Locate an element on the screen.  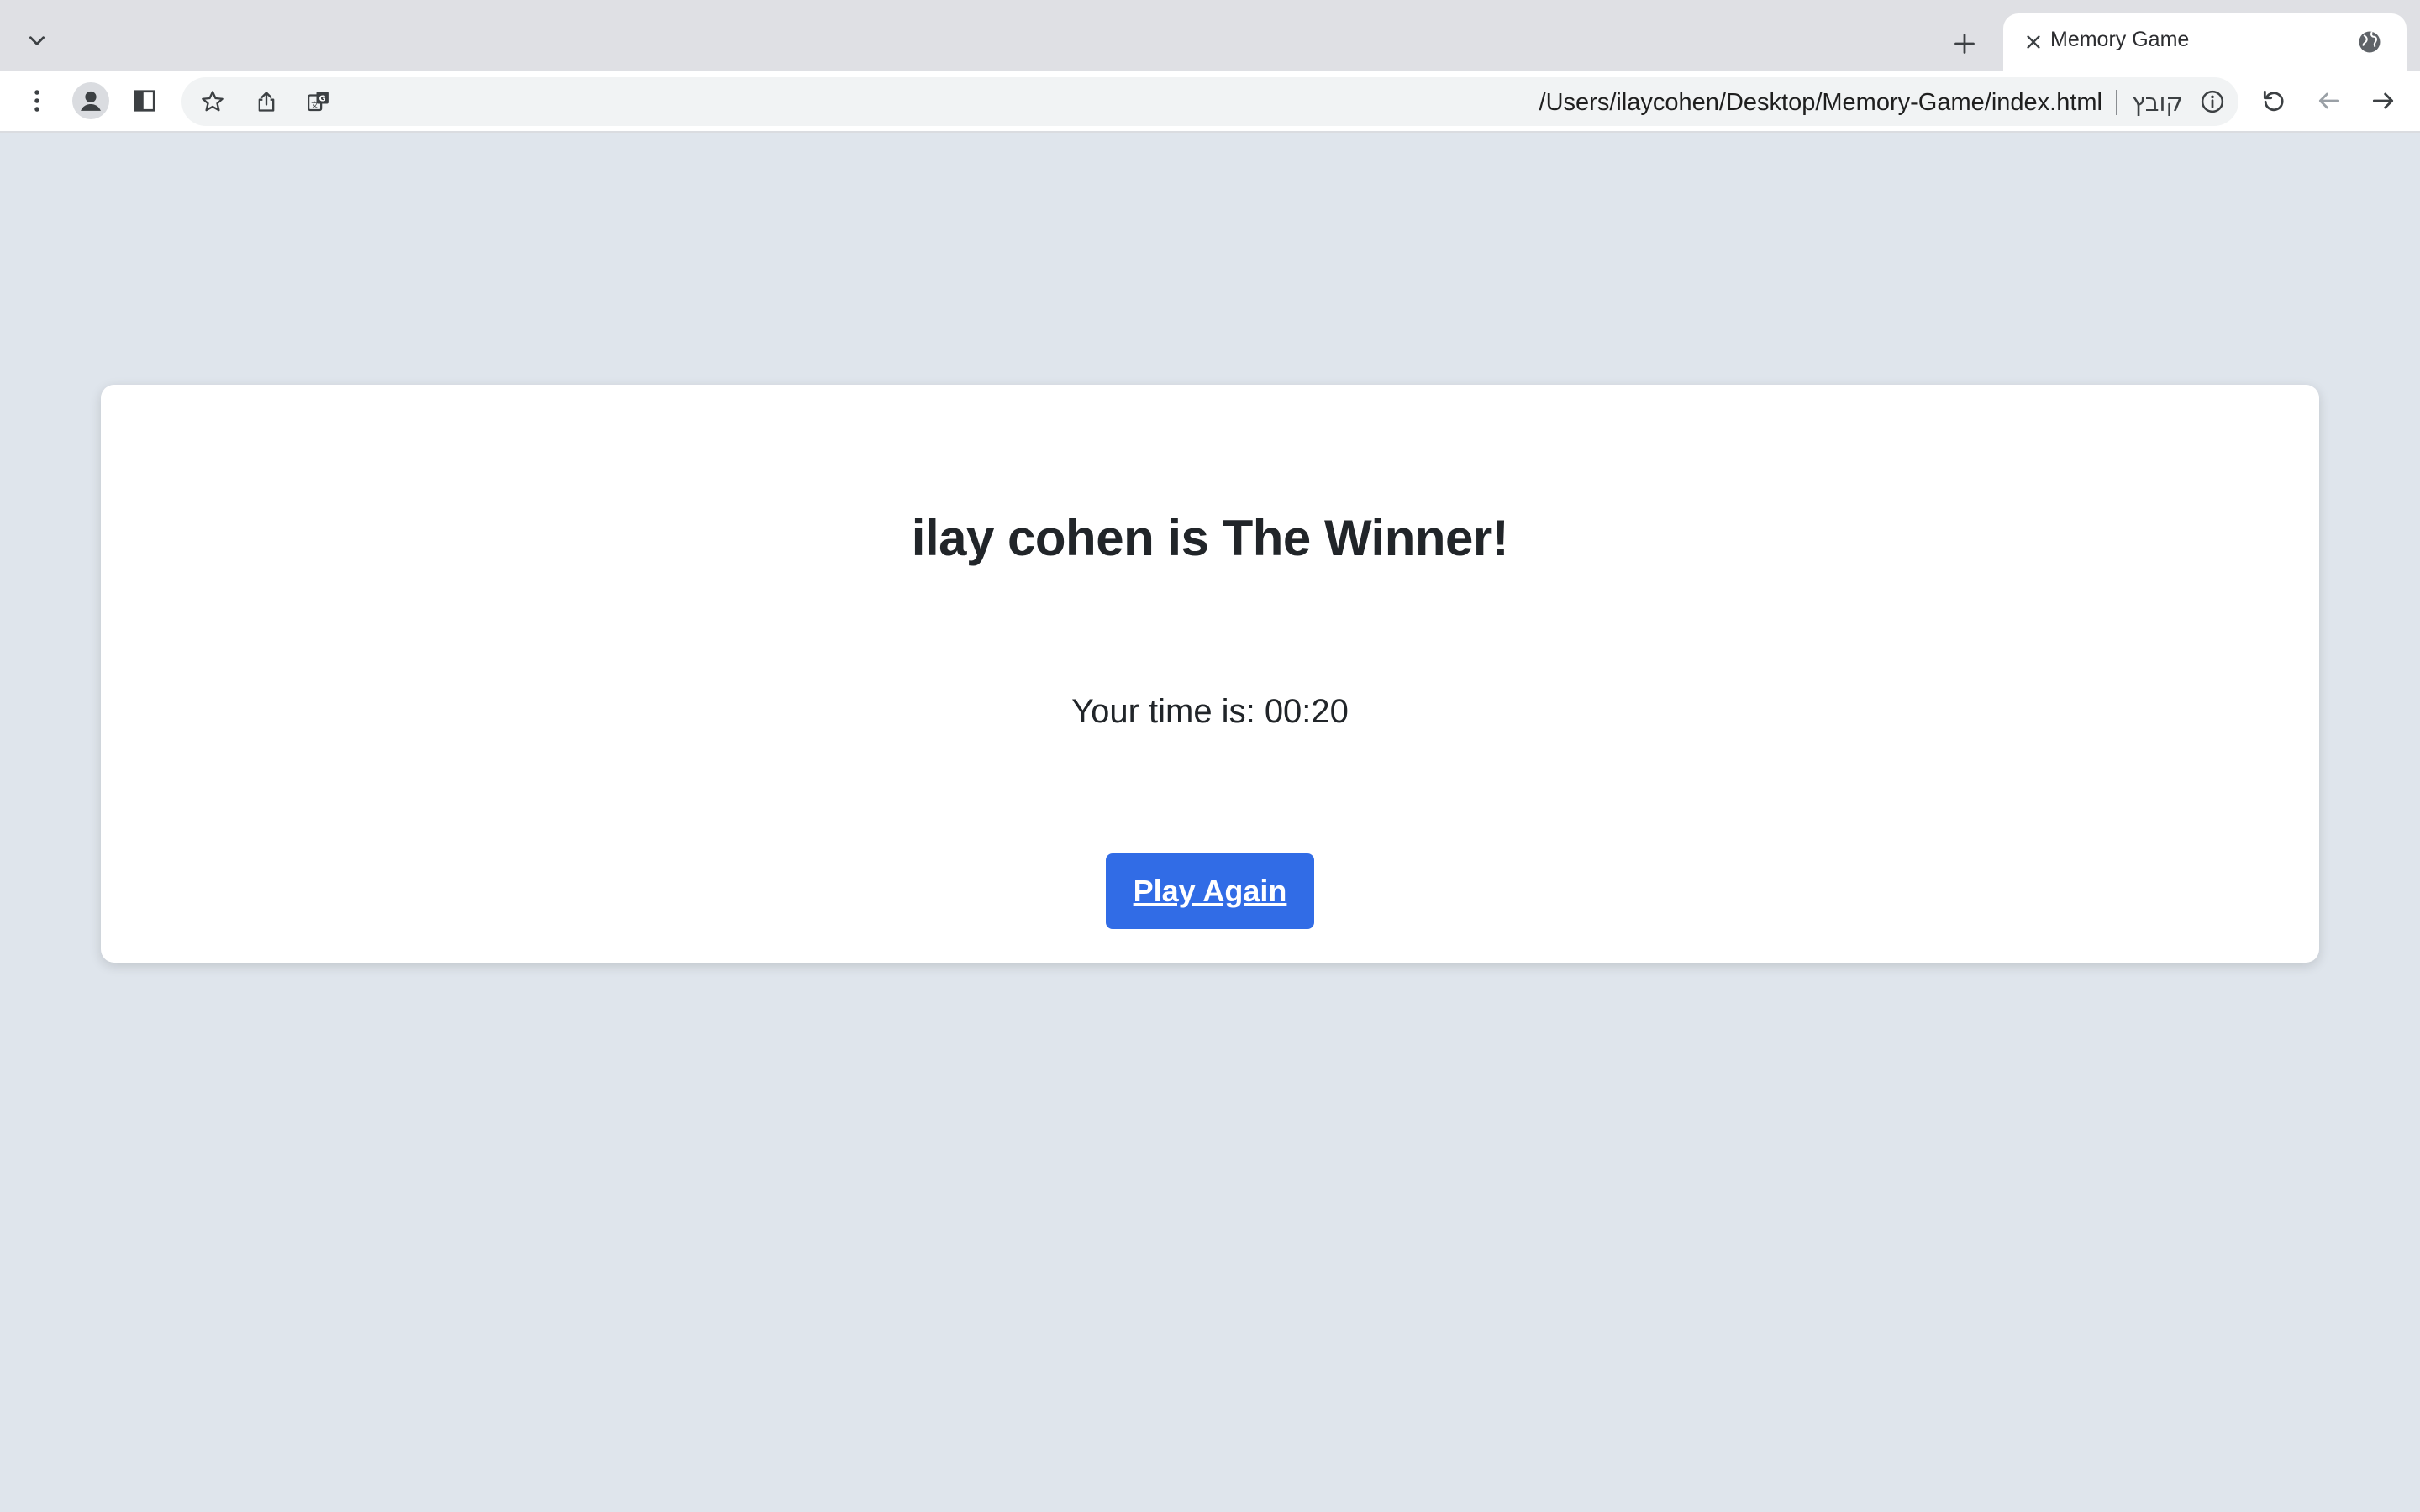
tab-title: Memory Game is located at coordinates (2120, 39).